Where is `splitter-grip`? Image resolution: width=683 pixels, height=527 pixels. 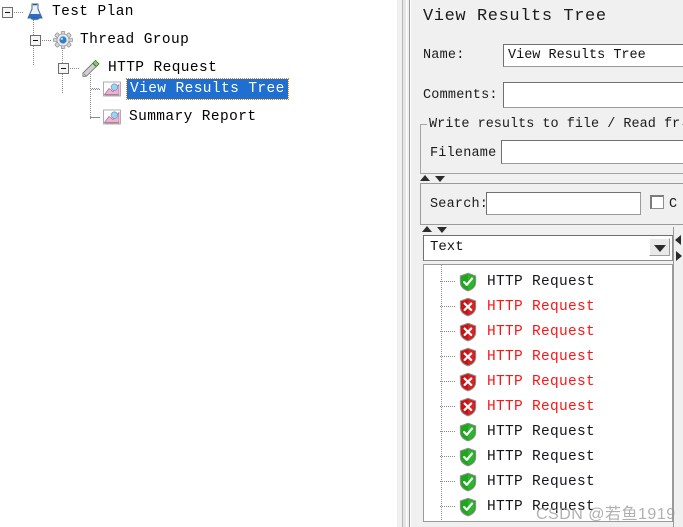 splitter-grip is located at coordinates (404, 263).